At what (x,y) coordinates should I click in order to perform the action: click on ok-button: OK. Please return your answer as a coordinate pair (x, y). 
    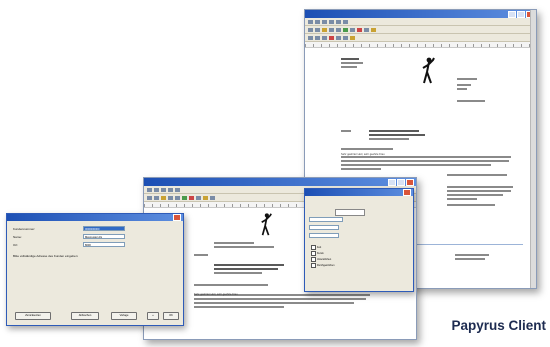
    Looking at the image, I should click on (171, 316).